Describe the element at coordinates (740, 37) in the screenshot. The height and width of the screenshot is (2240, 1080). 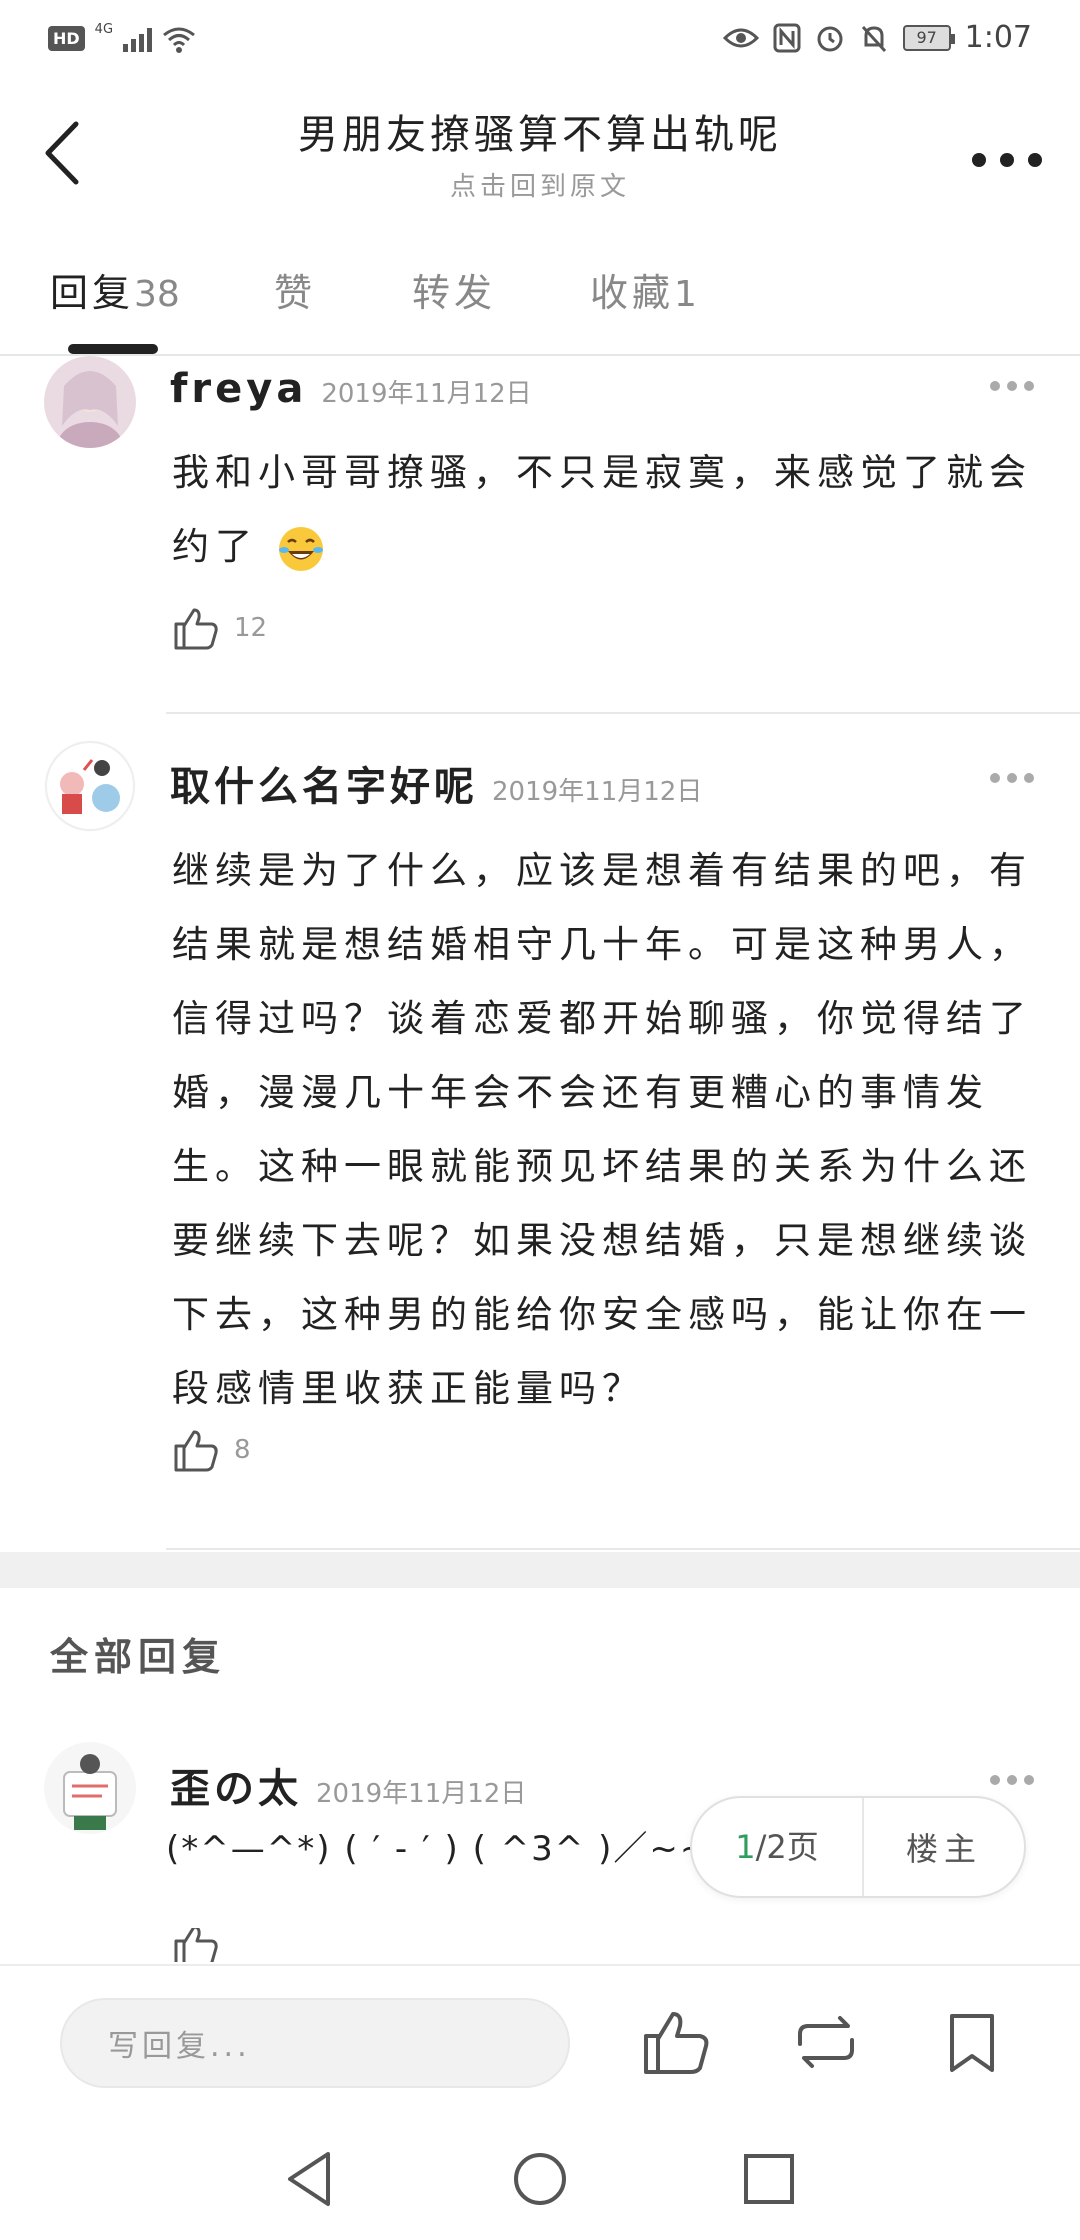
I see `eye-icon` at that location.